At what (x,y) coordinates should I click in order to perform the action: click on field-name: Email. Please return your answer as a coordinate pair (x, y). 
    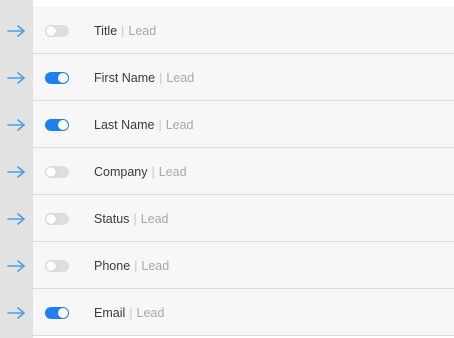
    Looking at the image, I should click on (110, 312).